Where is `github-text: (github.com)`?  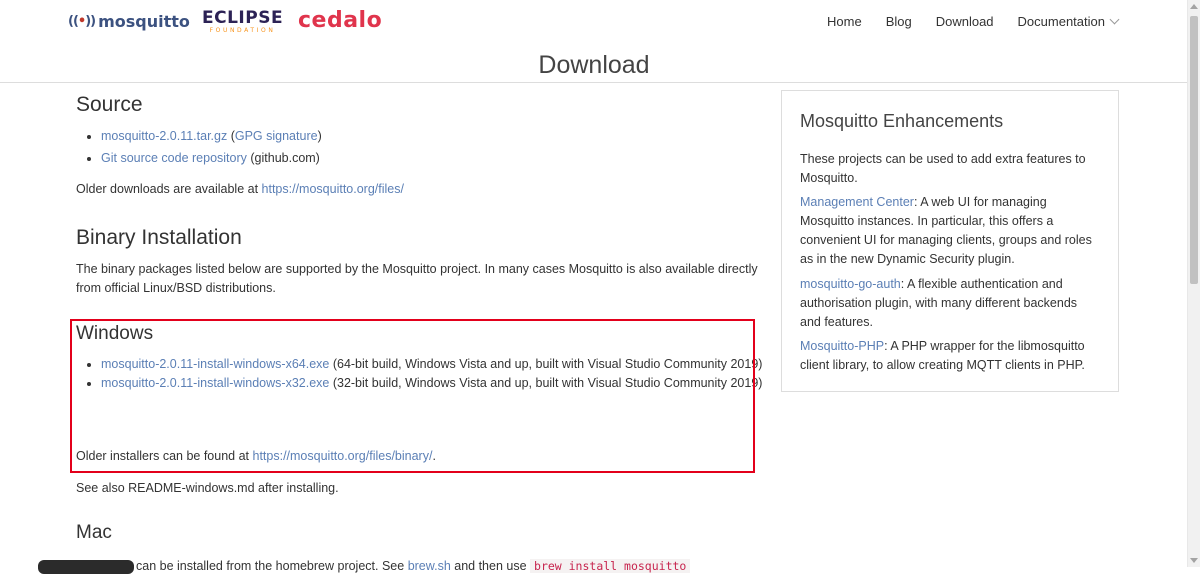
github-text: (github.com) is located at coordinates (283, 158).